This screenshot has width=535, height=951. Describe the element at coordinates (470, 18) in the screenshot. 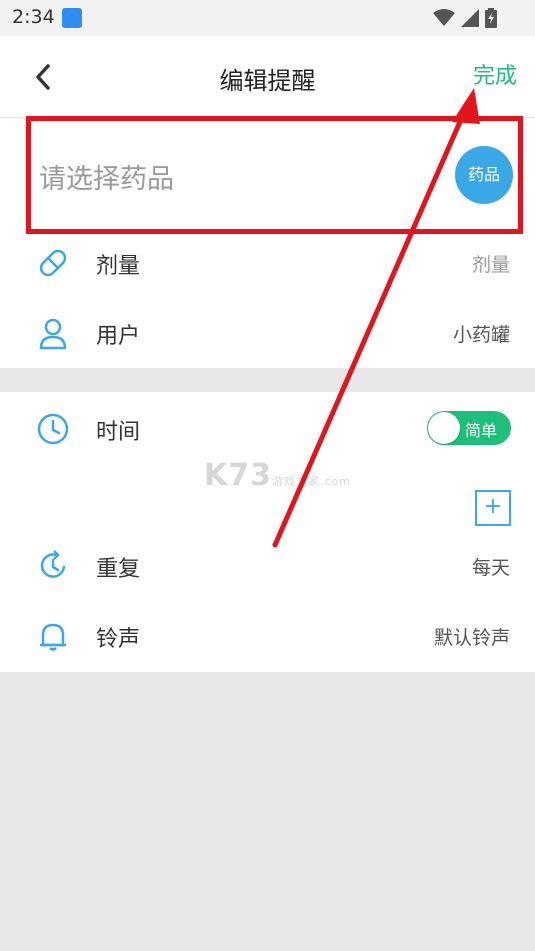

I see `cell-signal-icon` at that location.